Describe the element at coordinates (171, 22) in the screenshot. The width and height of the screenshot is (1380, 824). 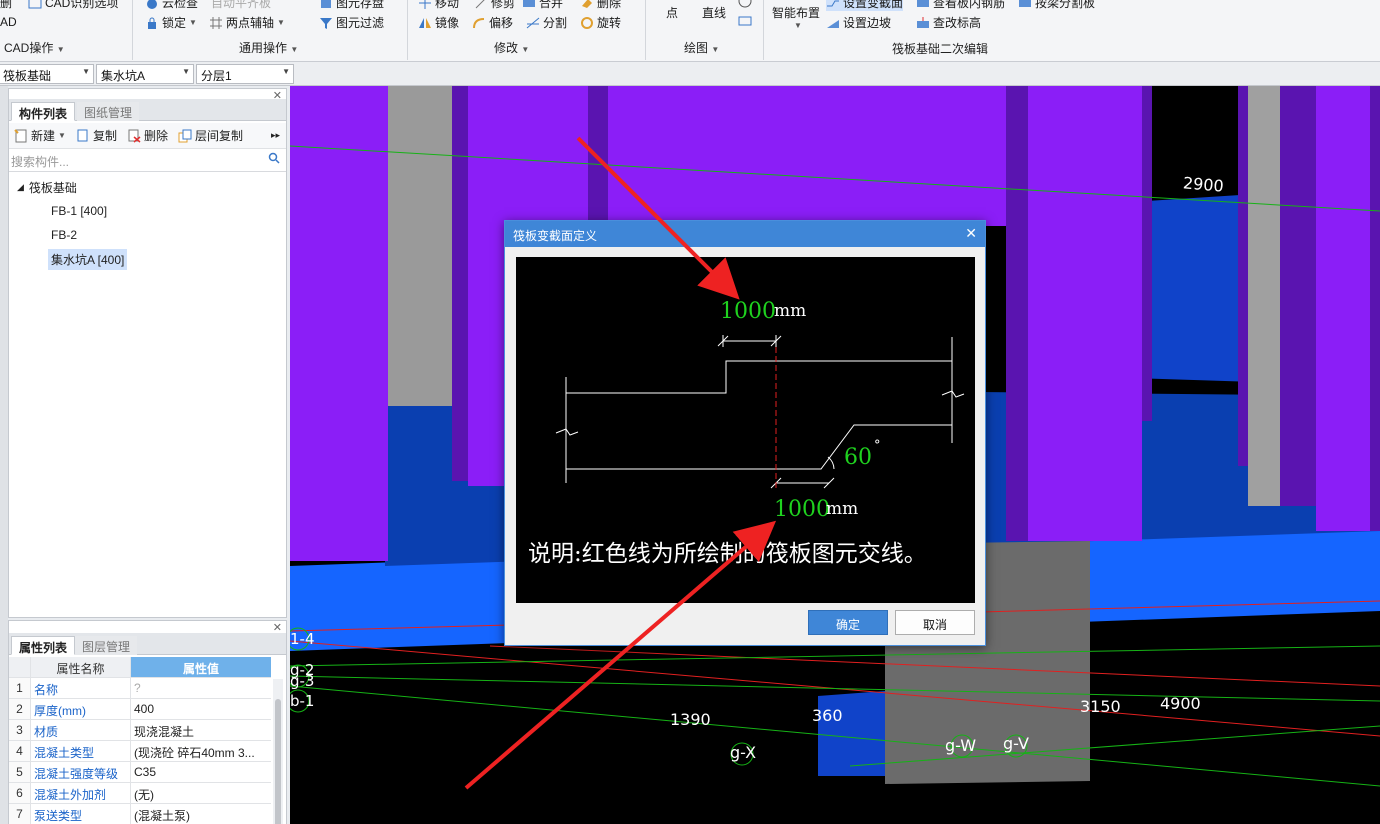
I see `lock-button: 锁定 ▼` at that location.